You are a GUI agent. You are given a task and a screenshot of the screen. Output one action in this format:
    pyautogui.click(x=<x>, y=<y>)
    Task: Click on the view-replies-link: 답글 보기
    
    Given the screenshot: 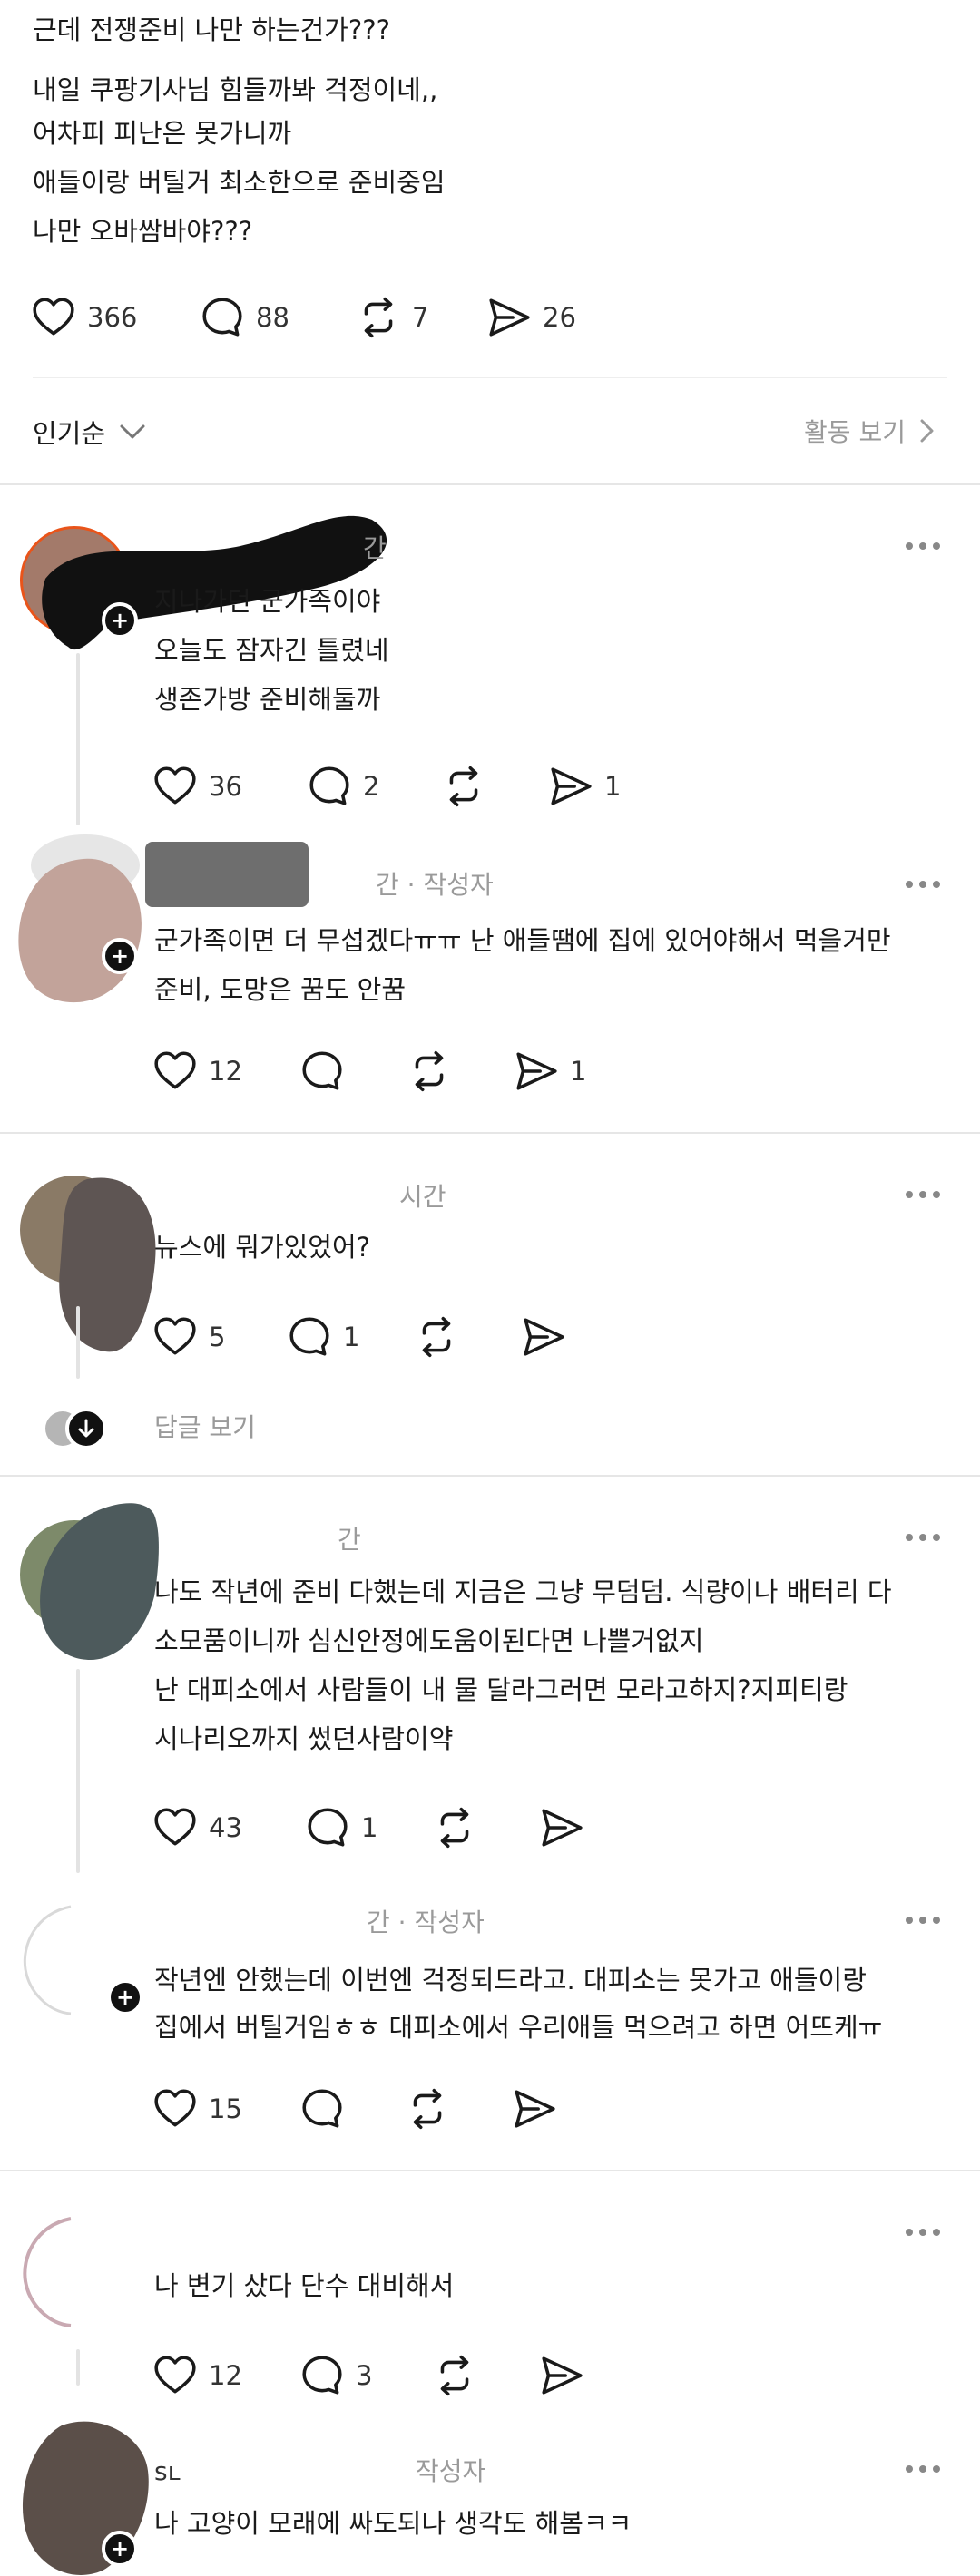 What is the action you would take?
    pyautogui.click(x=150, y=1428)
    